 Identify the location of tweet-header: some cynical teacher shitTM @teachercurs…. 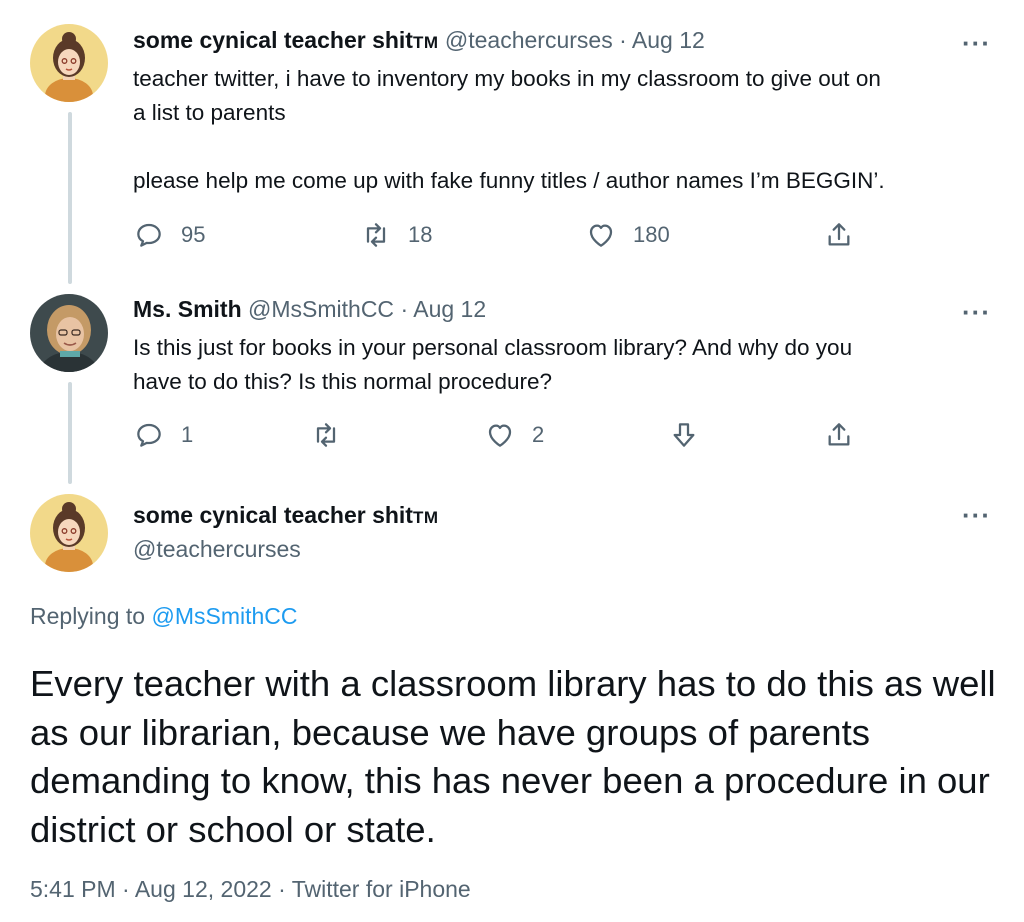
(419, 40).